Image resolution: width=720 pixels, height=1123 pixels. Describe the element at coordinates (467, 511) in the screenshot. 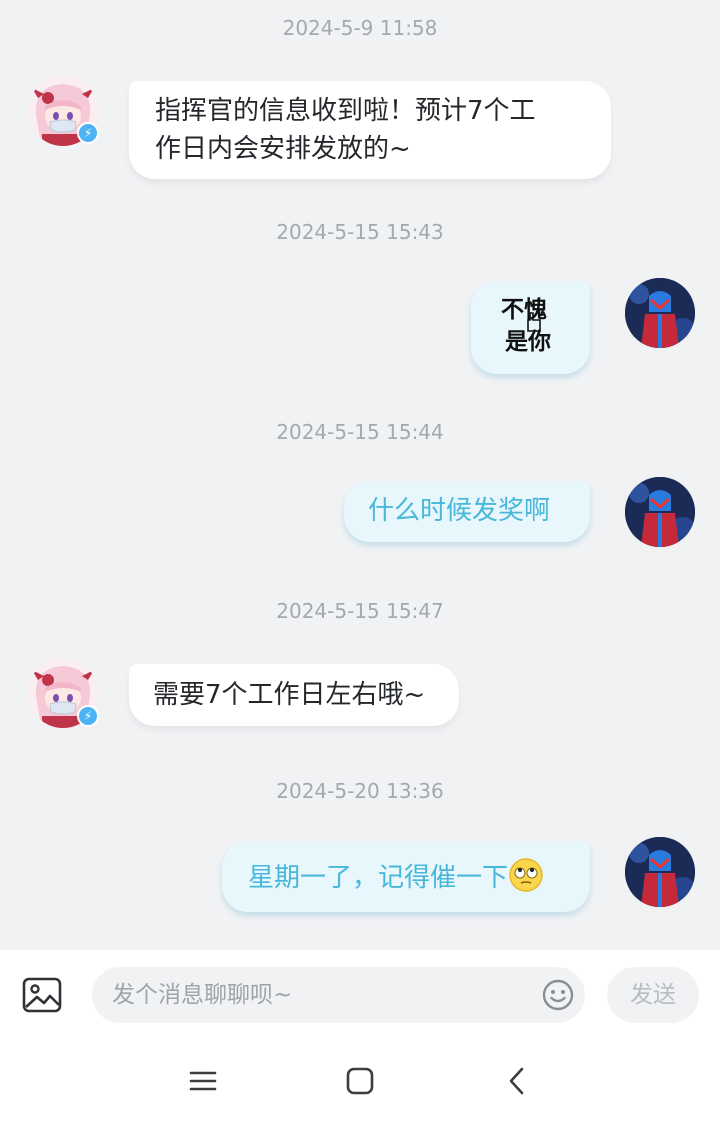

I see `message-bubble-outgoing: 什么时候发奖啊` at that location.